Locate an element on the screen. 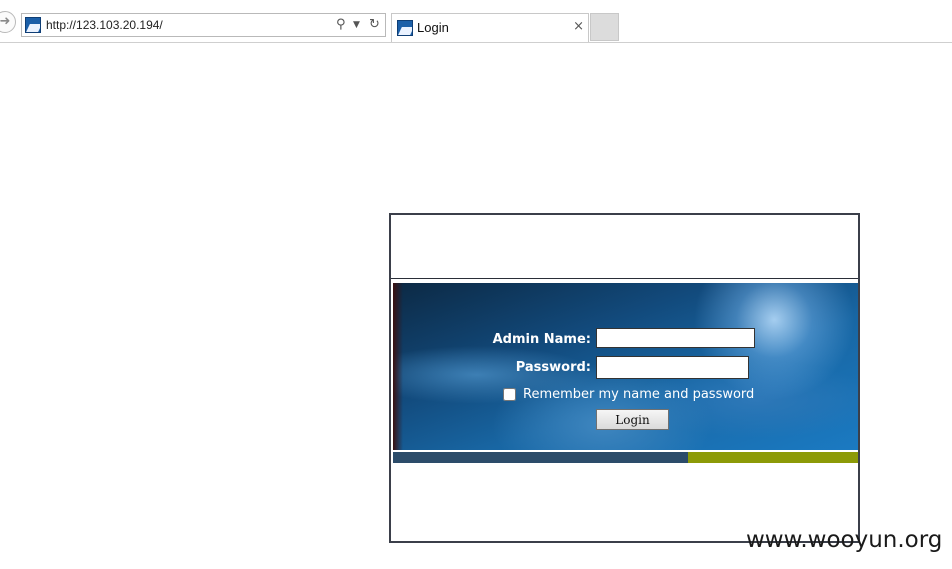  watermark-text: www.wooyun.org is located at coordinates (844, 540).